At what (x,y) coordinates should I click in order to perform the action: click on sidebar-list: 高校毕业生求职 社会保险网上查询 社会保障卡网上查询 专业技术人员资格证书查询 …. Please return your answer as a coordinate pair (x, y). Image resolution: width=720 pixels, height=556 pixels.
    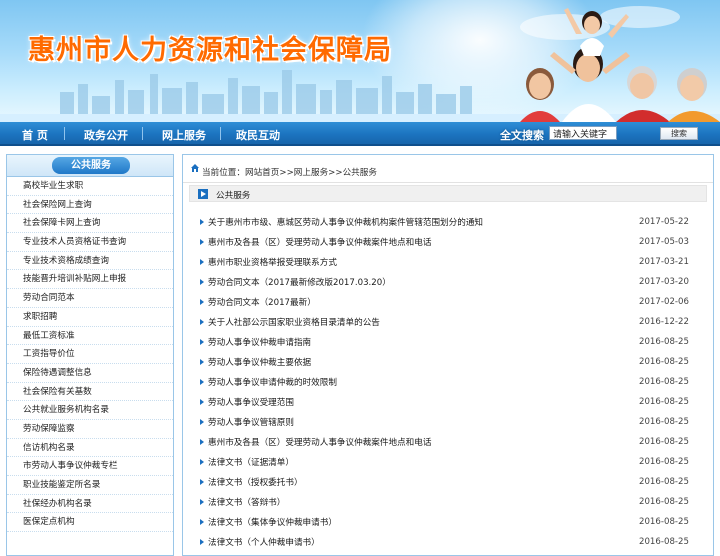
    Looking at the image, I should click on (90, 355).